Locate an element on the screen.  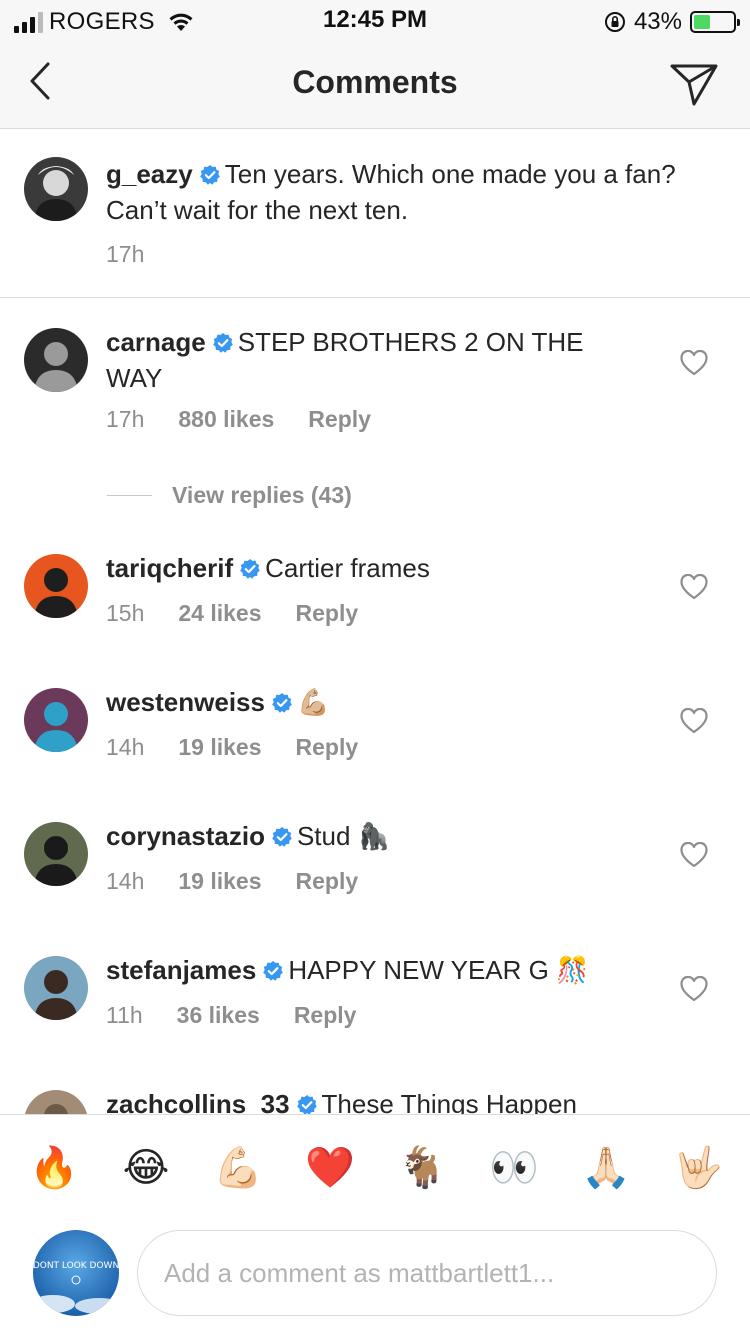
paper-plane-icon is located at coordinates (694, 85).